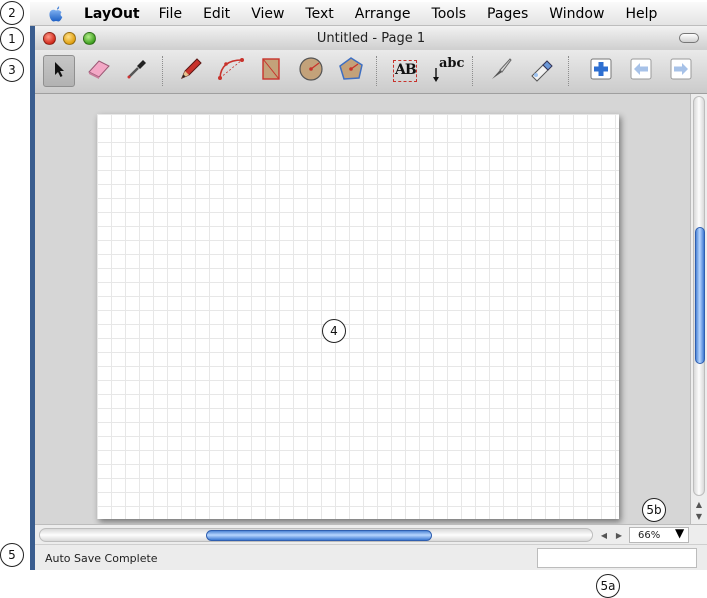  I want to click on label-abc-text: abc, so click(452, 63).